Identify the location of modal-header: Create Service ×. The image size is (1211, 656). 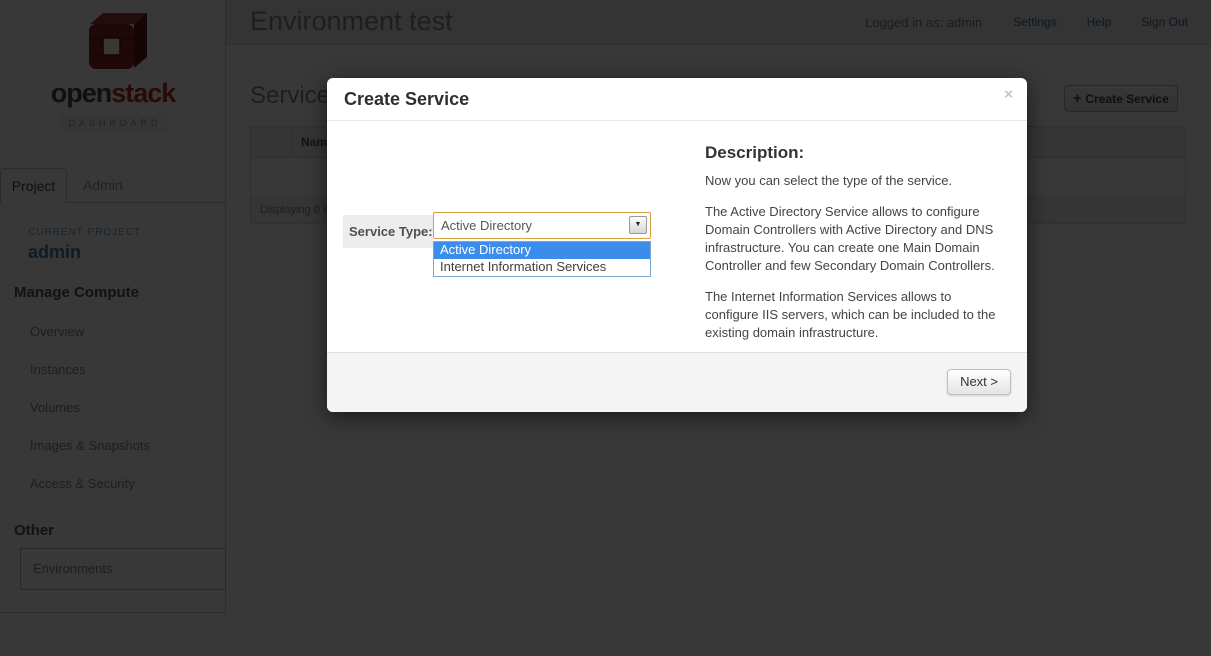
(677, 99).